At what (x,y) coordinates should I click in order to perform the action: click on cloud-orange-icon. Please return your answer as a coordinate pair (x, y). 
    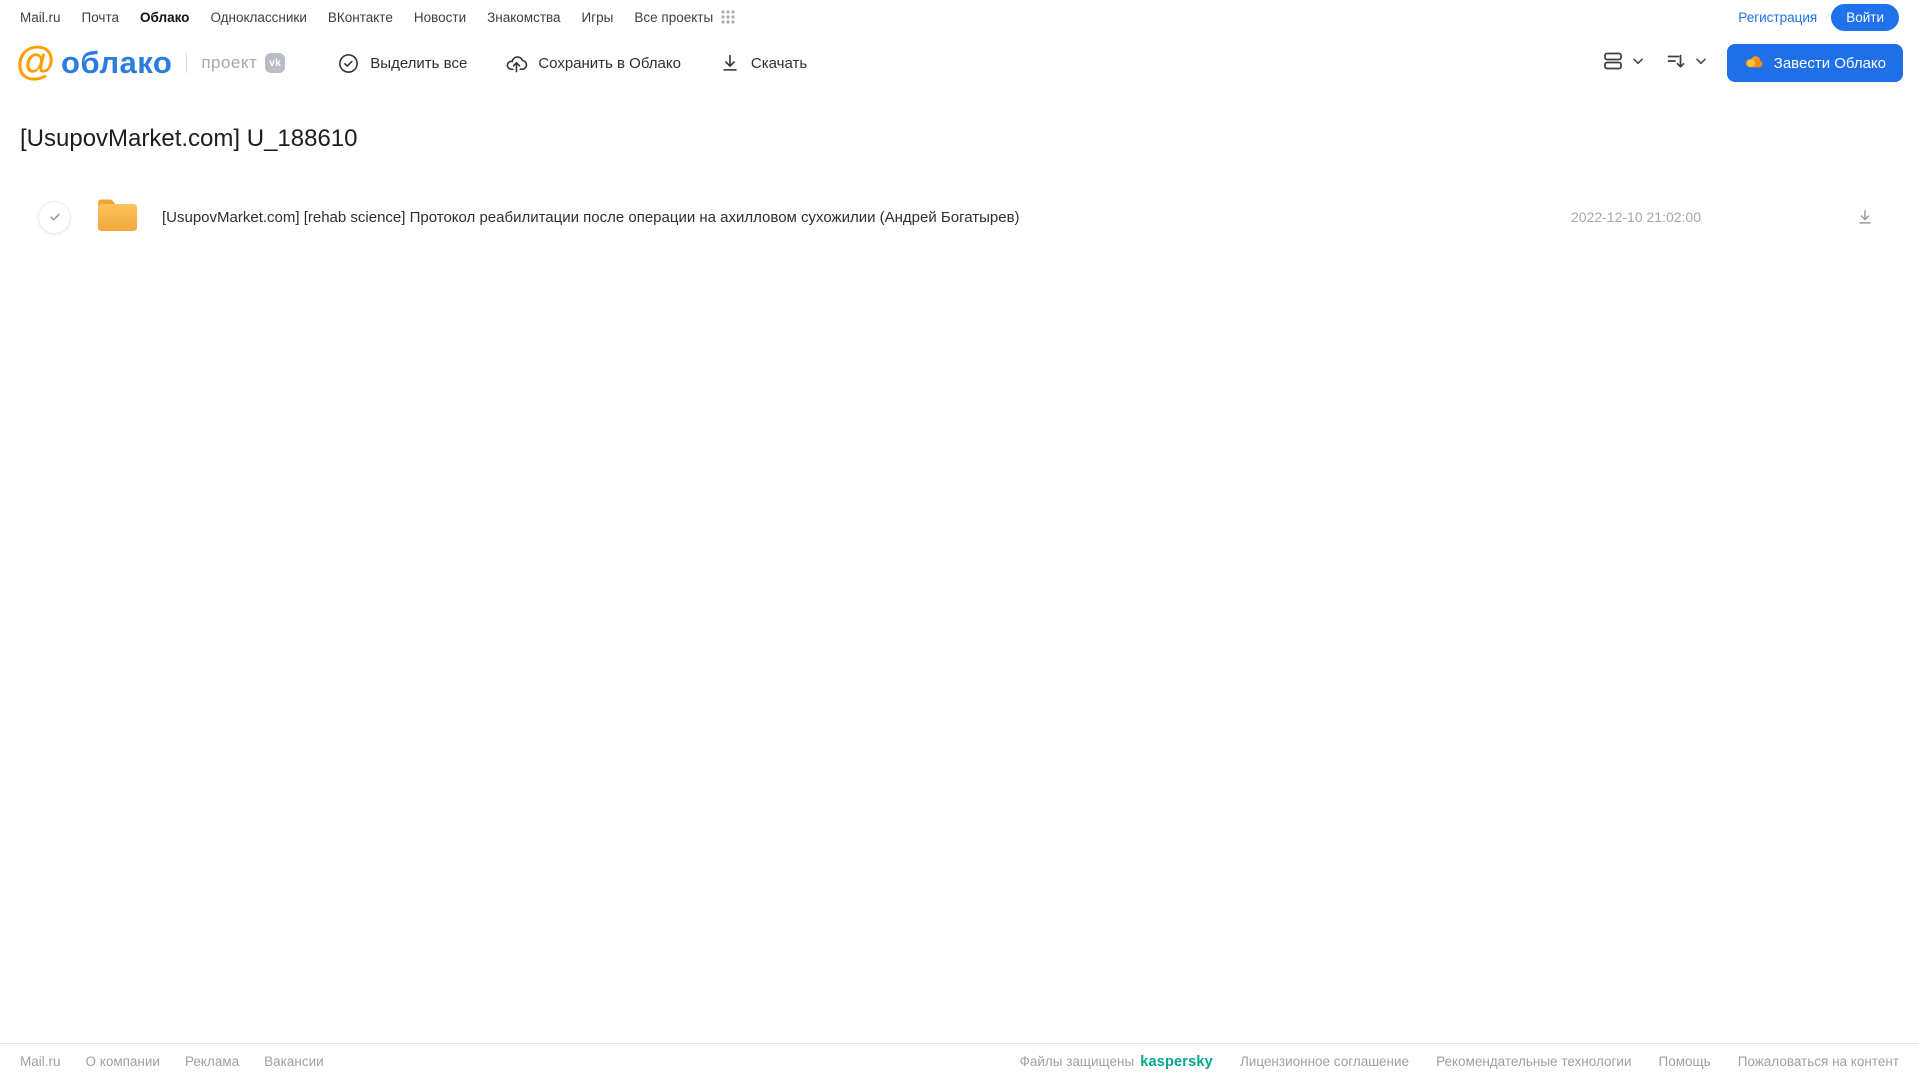
    Looking at the image, I should click on (1754, 63).